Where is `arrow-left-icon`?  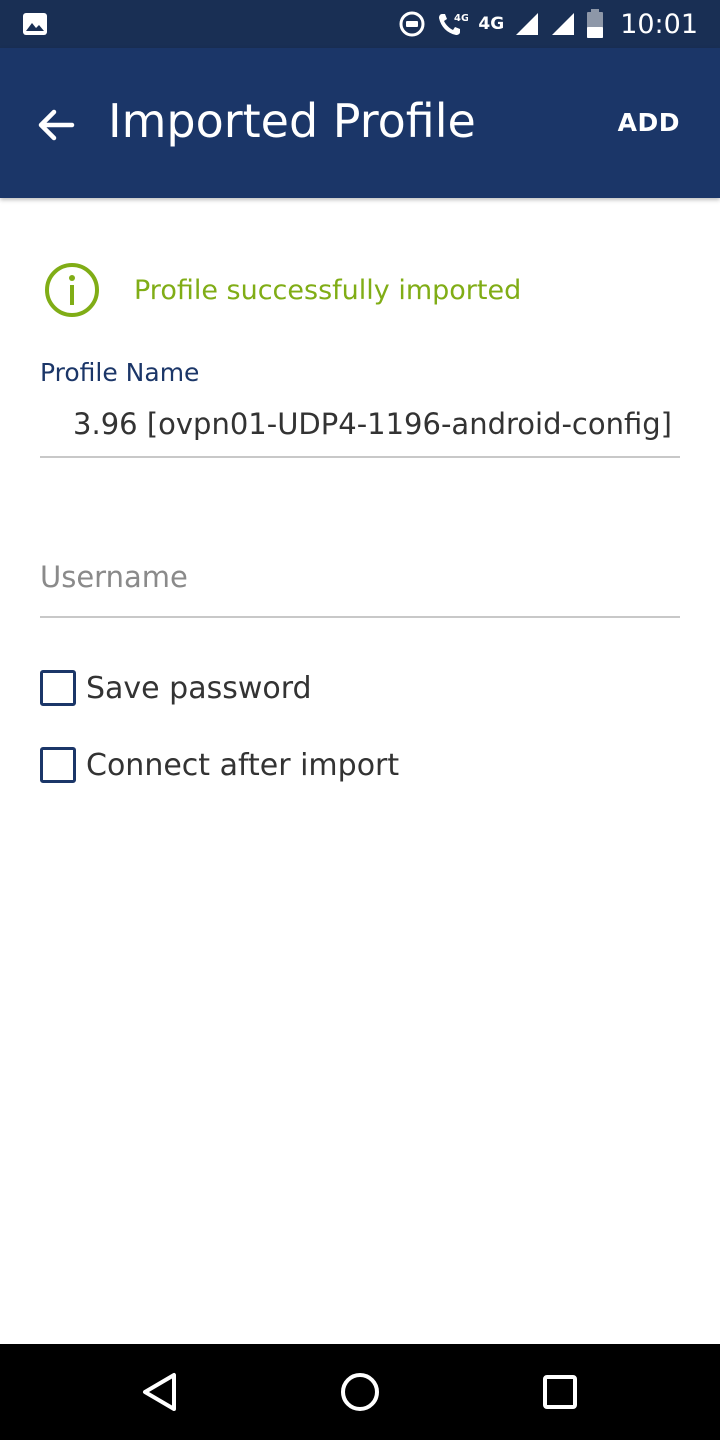 arrow-left-icon is located at coordinates (56, 125).